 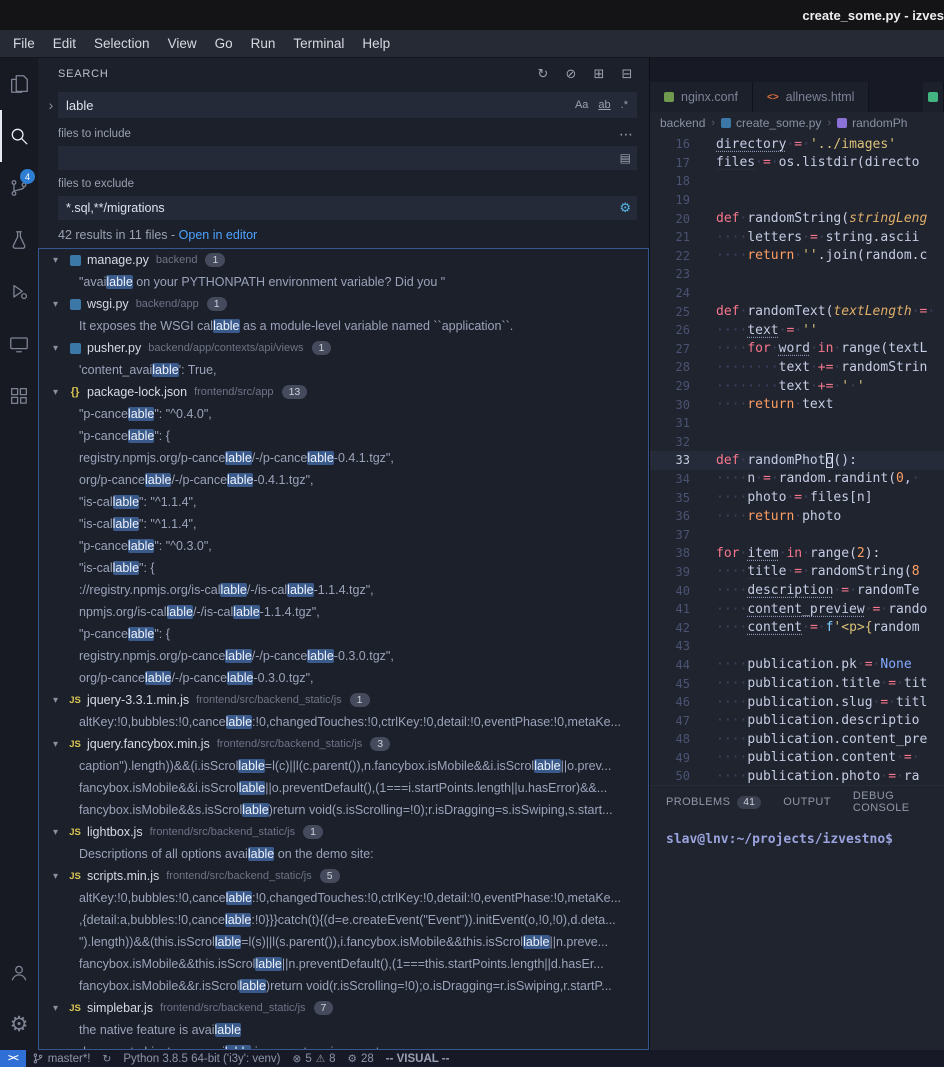 What do you see at coordinates (343, 370) in the screenshot?
I see `result-match-row: 'content_available': True,` at bounding box center [343, 370].